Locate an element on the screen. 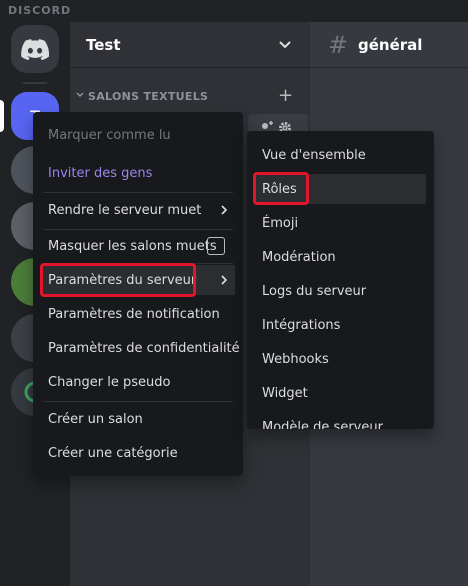 The height and width of the screenshot is (586, 468). discord-logo-icon is located at coordinates (35, 49).